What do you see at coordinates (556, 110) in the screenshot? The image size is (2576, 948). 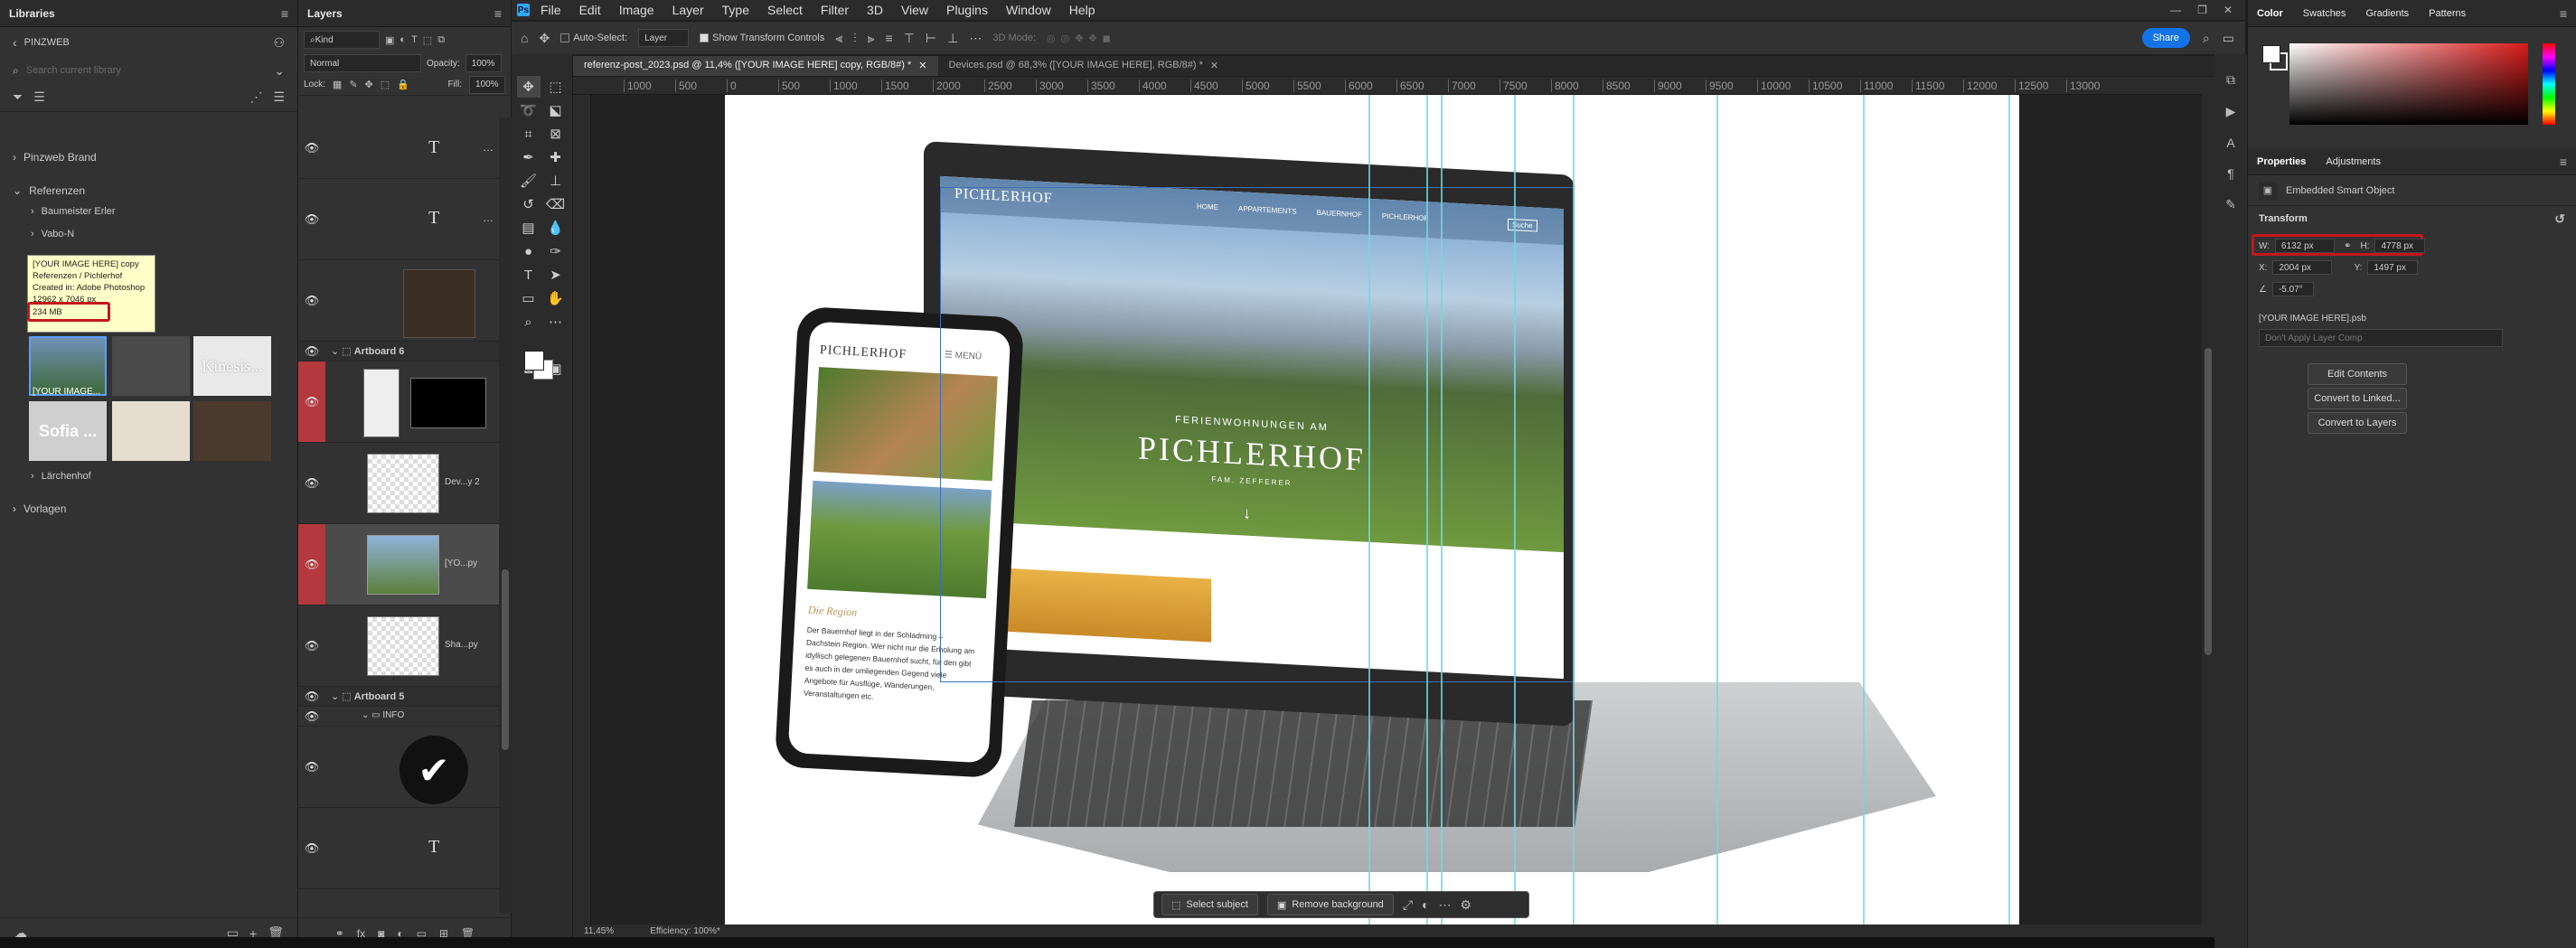 I see `object-select-icon: ⬕` at bounding box center [556, 110].